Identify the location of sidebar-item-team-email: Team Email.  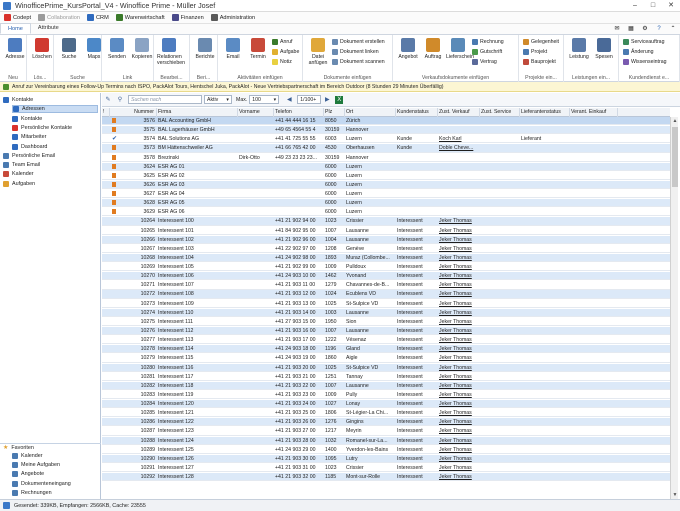
(50, 165).